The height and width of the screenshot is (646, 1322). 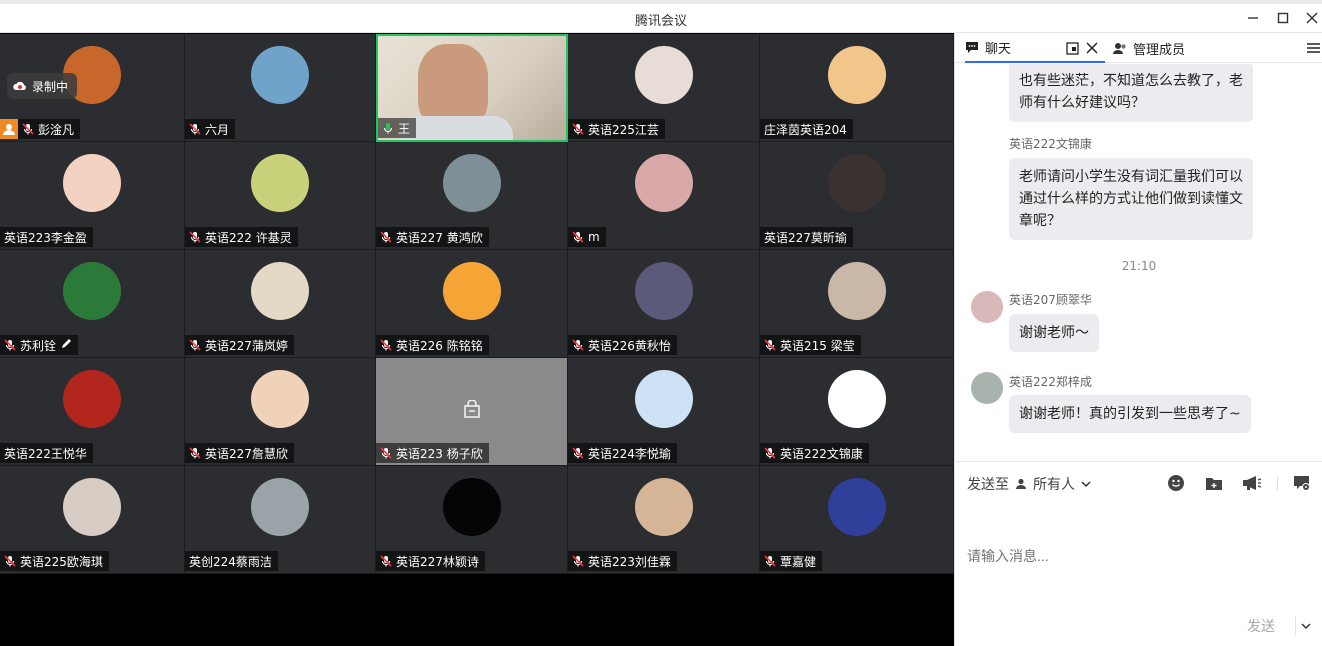 What do you see at coordinates (1253, 18) in the screenshot?
I see `minimize-button` at bounding box center [1253, 18].